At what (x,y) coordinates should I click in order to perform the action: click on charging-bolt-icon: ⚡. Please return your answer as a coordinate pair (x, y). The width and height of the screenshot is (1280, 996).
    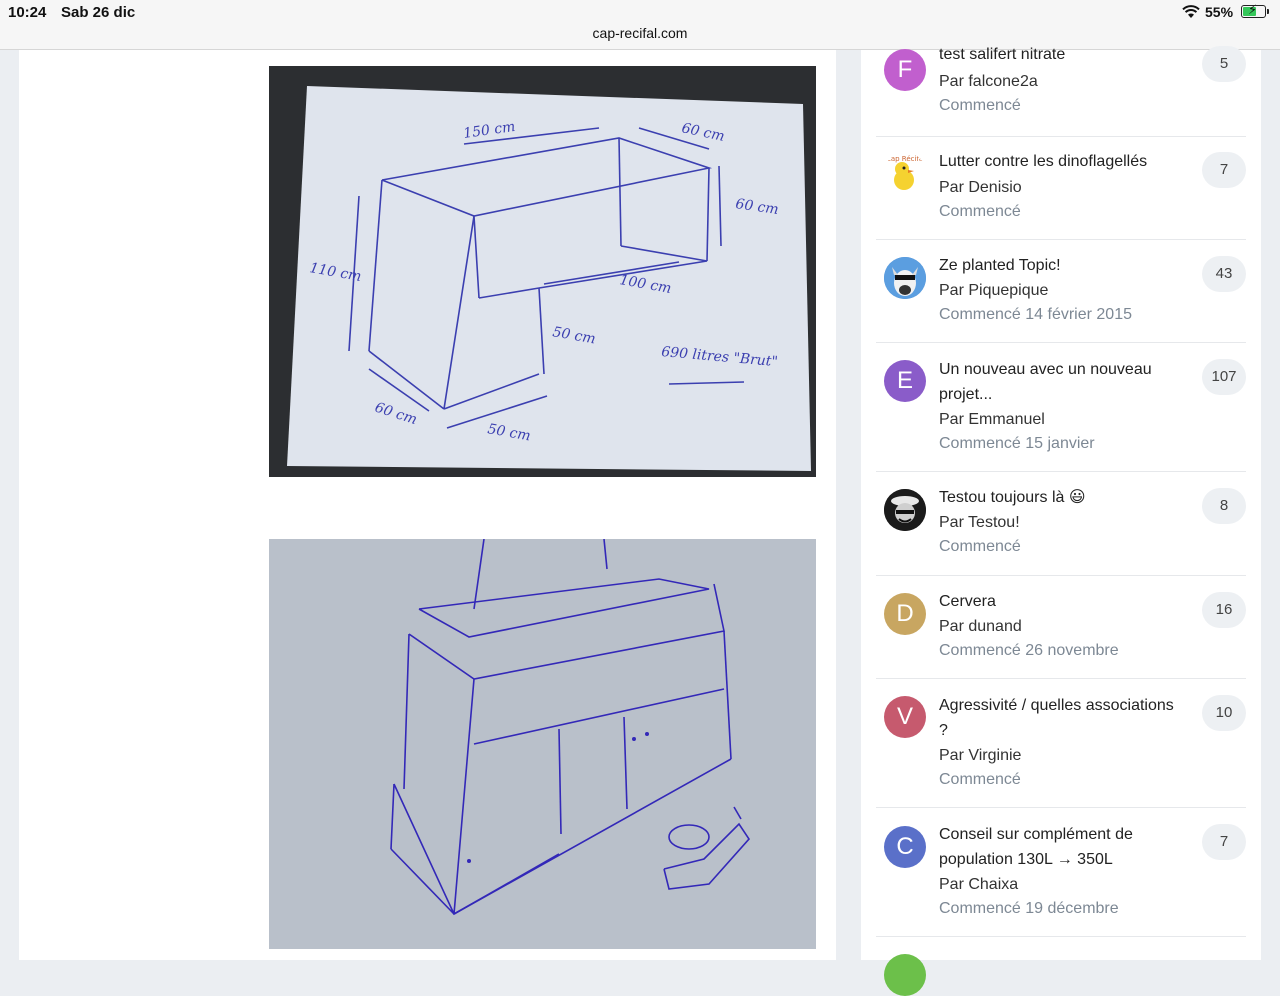
    Looking at the image, I should click on (1253, 9).